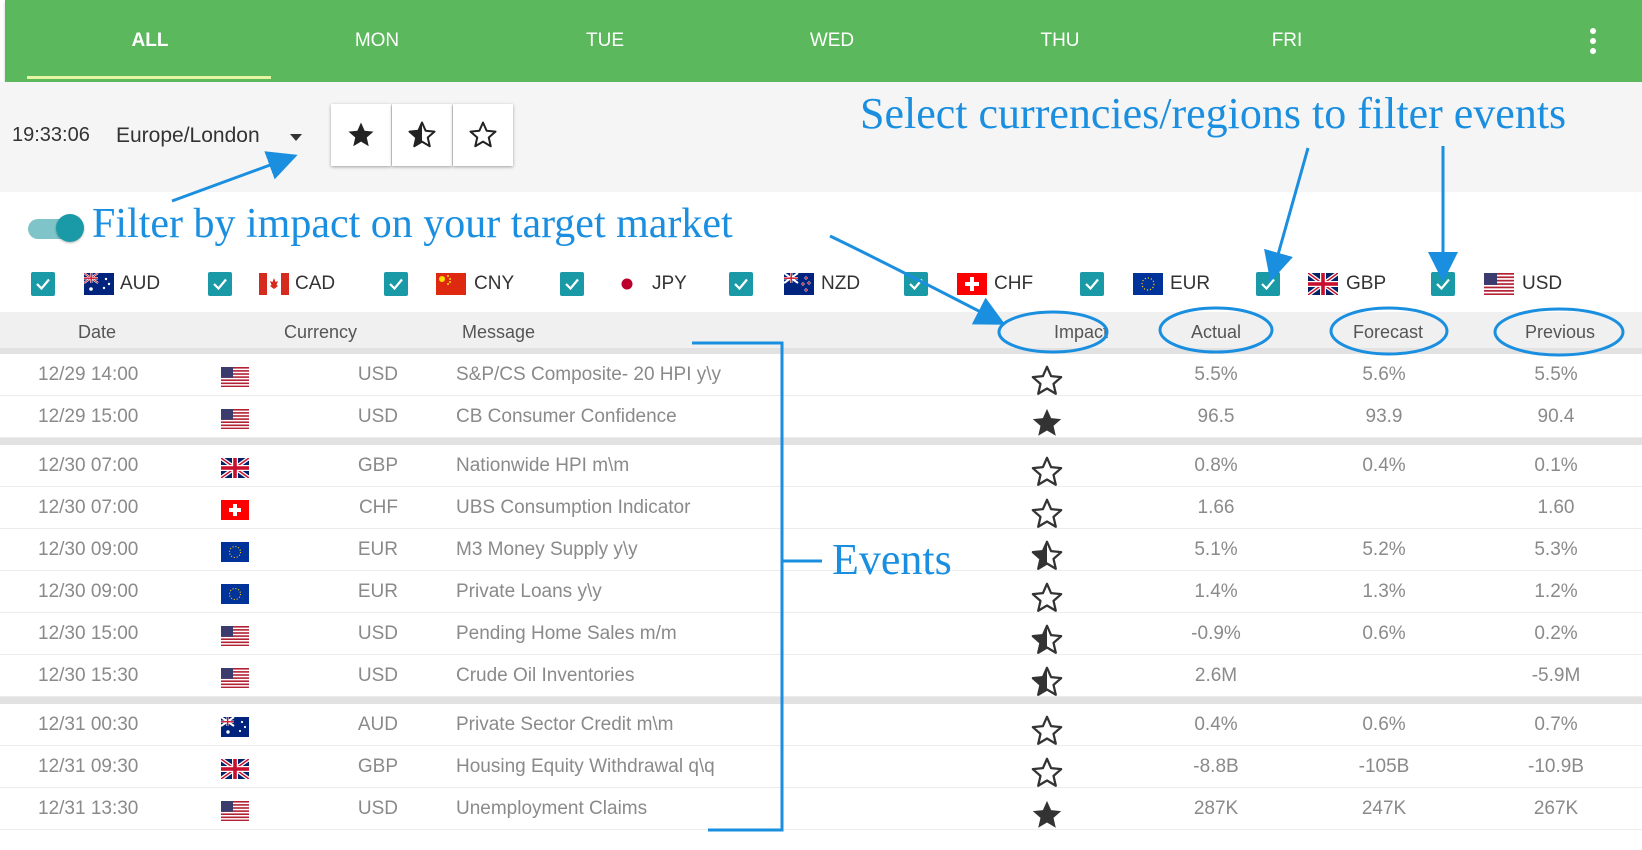  Describe the element at coordinates (566, 416) in the screenshot. I see `event-message: CB Consumer Confidence` at that location.